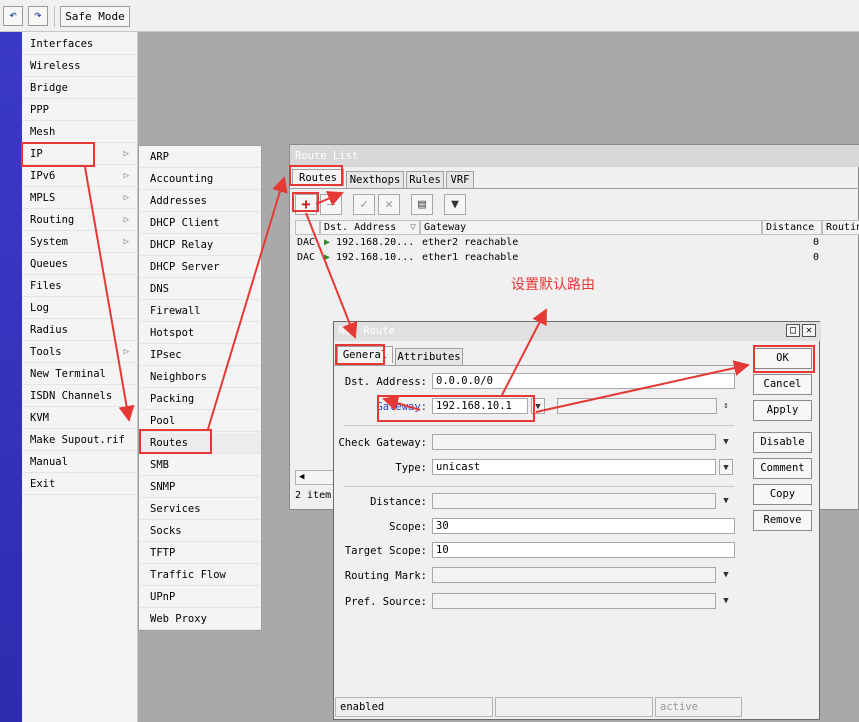 The image size is (859, 722). I want to click on submenu-item-tftp: TFTP, so click(200, 553).